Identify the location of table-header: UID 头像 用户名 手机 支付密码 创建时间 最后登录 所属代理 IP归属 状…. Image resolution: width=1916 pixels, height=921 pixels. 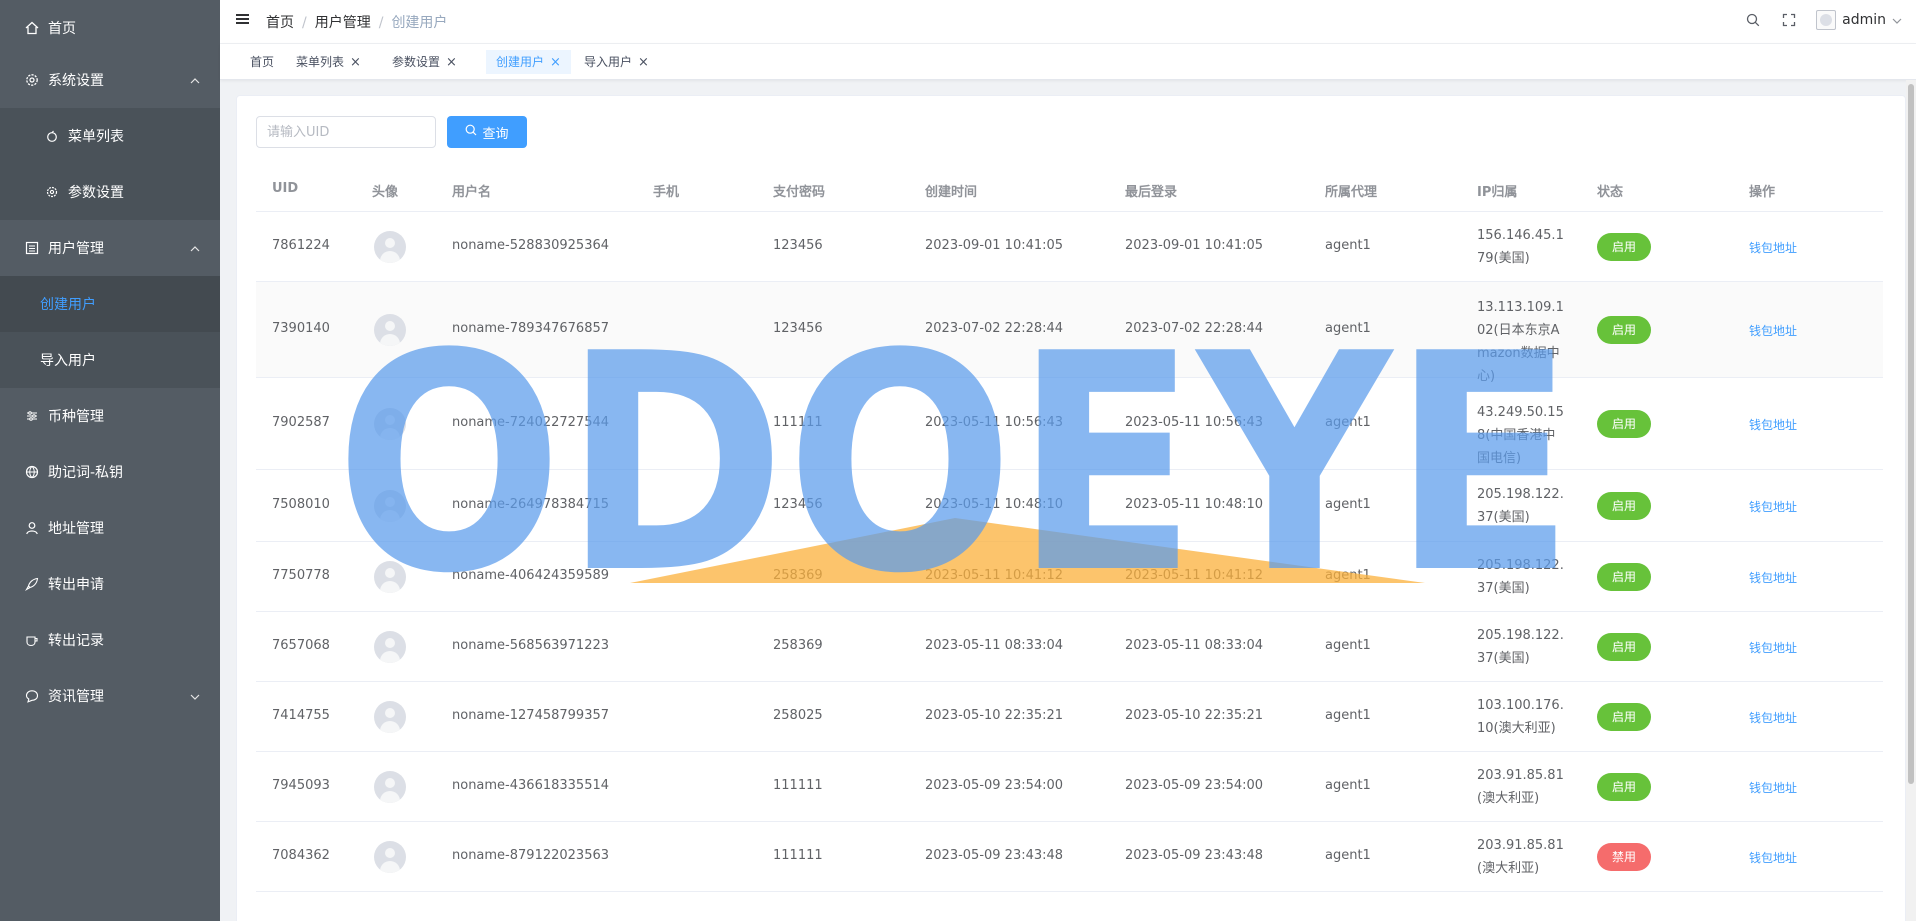
(1069, 189).